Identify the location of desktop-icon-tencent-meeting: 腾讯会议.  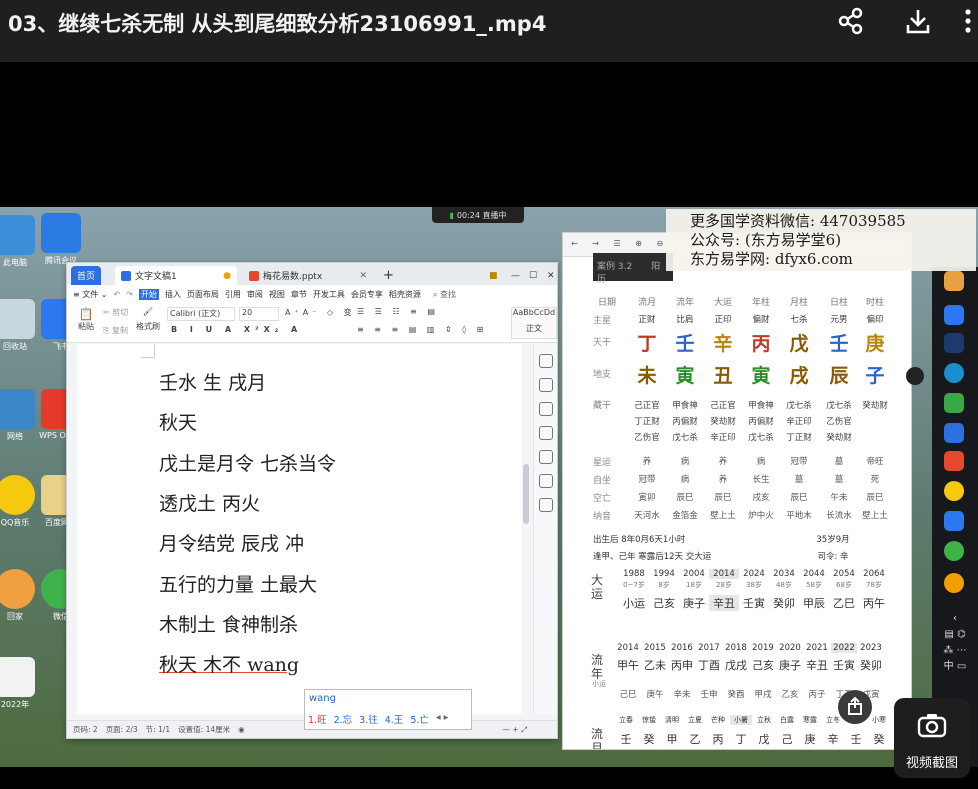
(61, 239).